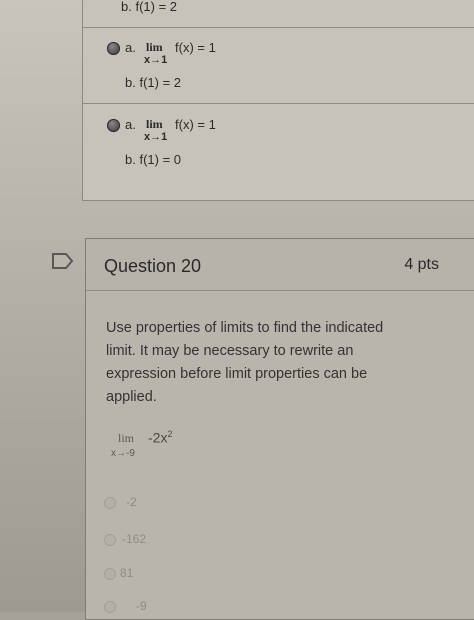 Image resolution: width=474 pixels, height=620 pixels. Describe the element at coordinates (230, 351) in the screenshot. I see `prompt-line: limit. It may be necessary to rewrite an` at that location.